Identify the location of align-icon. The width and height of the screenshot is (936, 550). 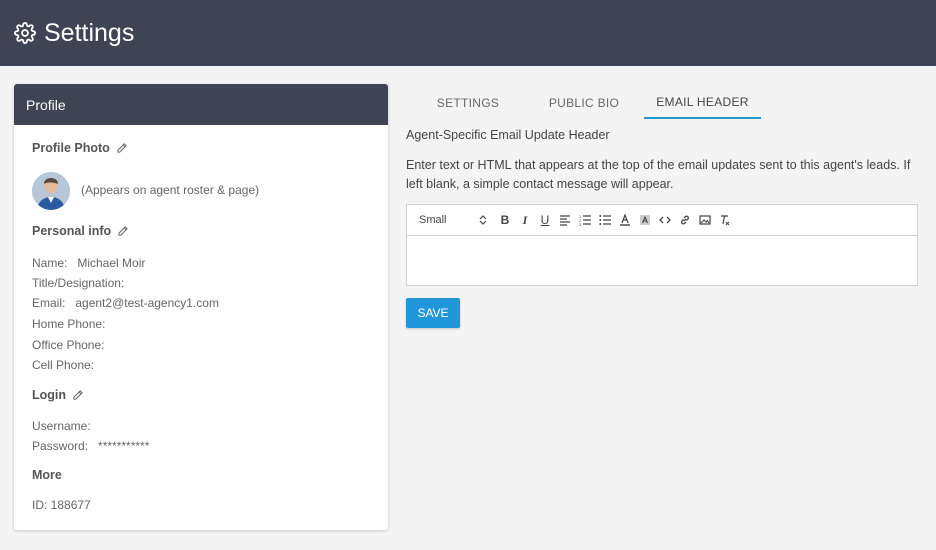
(565, 220).